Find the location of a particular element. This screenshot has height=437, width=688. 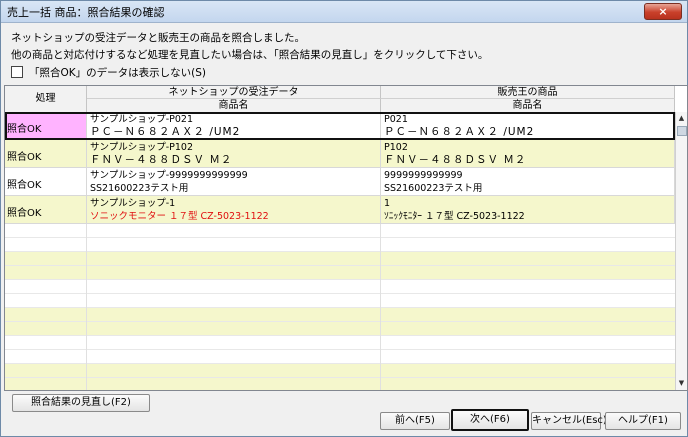

close-button: × is located at coordinates (663, 11).